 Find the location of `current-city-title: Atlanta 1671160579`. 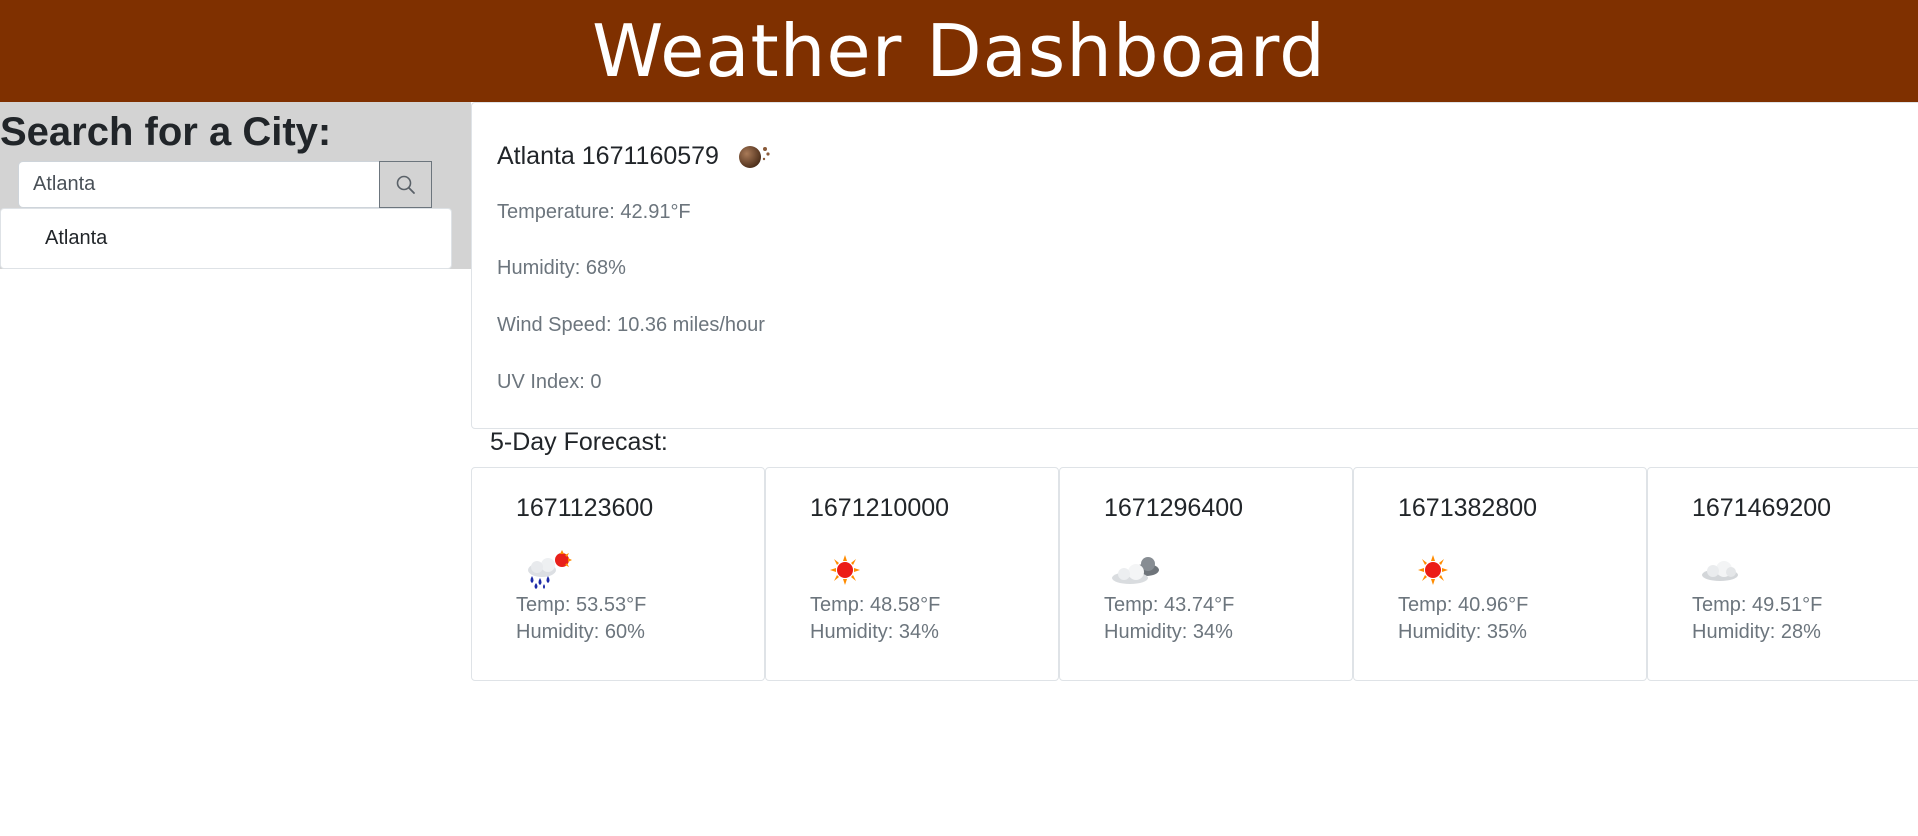

current-city-title: Atlanta 1671160579 is located at coordinates (608, 155).